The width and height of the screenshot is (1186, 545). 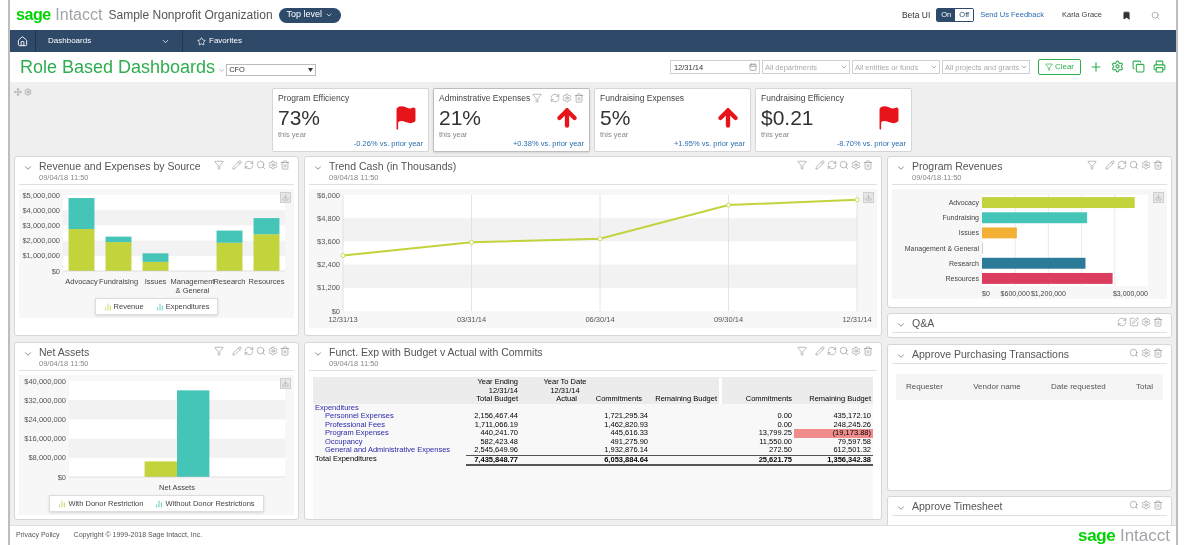 I want to click on panel-title: Net Assets, so click(x=65, y=352).